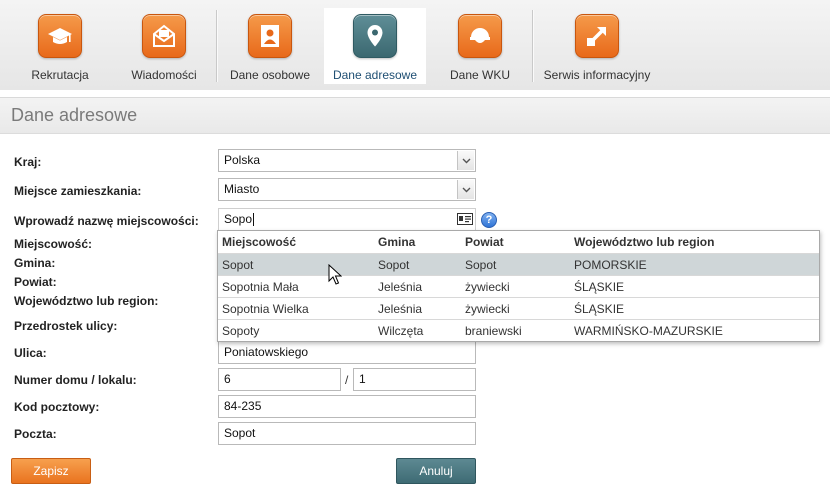  Describe the element at coordinates (347, 219) in the screenshot. I see `city-search-input: Sopo` at that location.